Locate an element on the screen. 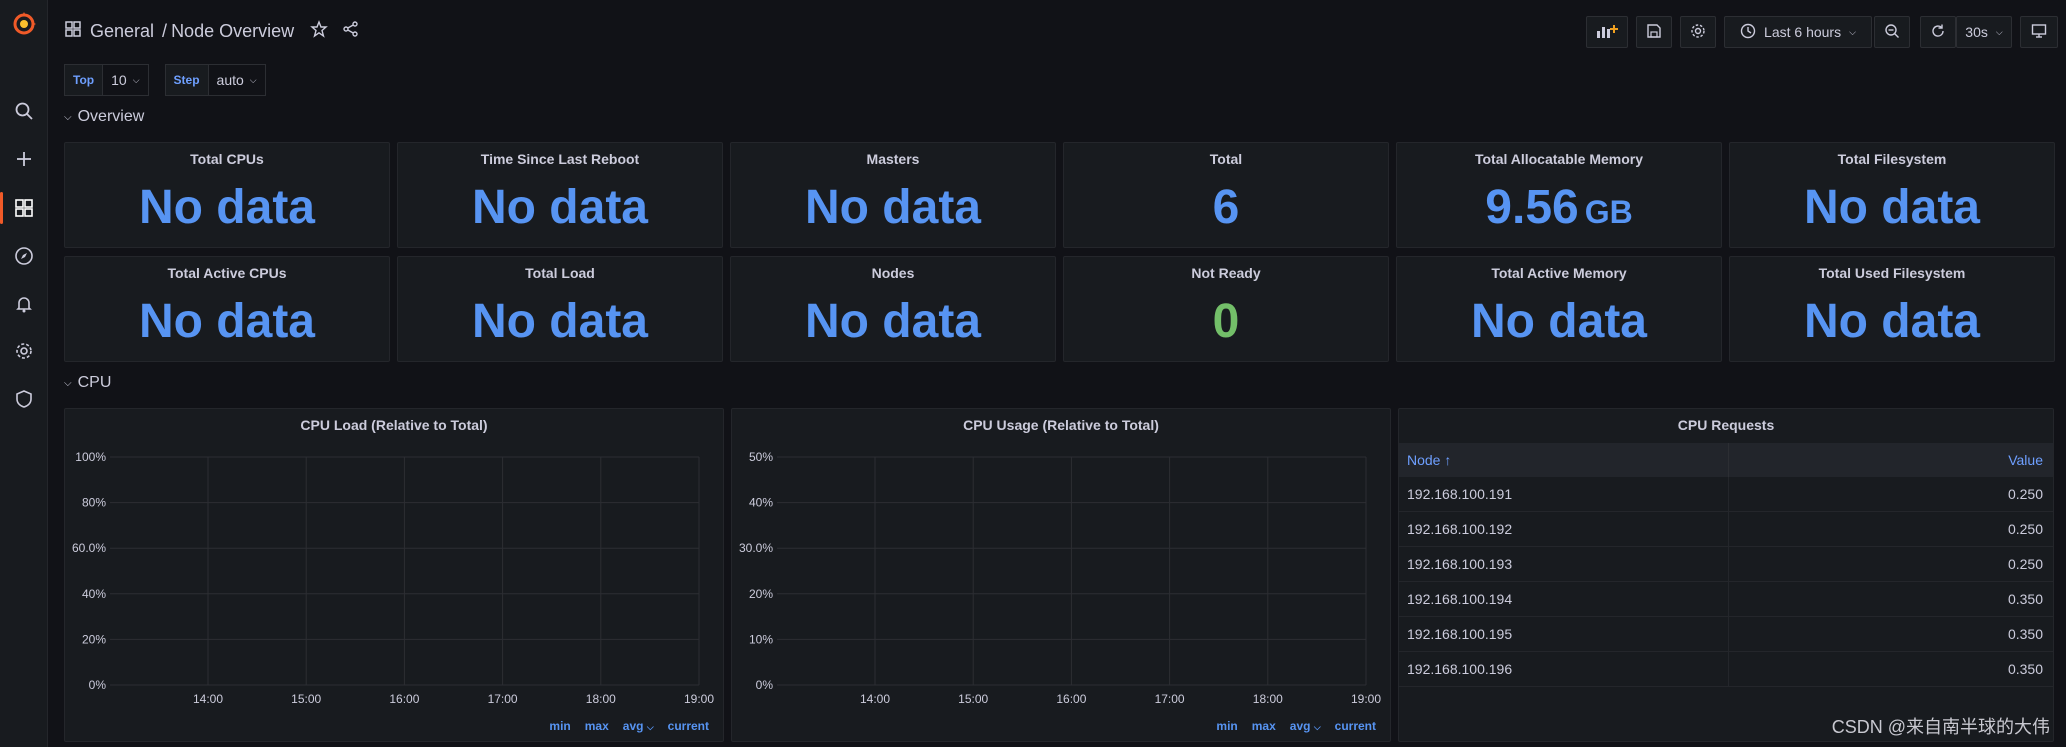 Image resolution: width=2066 pixels, height=747 pixels. server-admin-shield-icon is located at coordinates (24, 399).